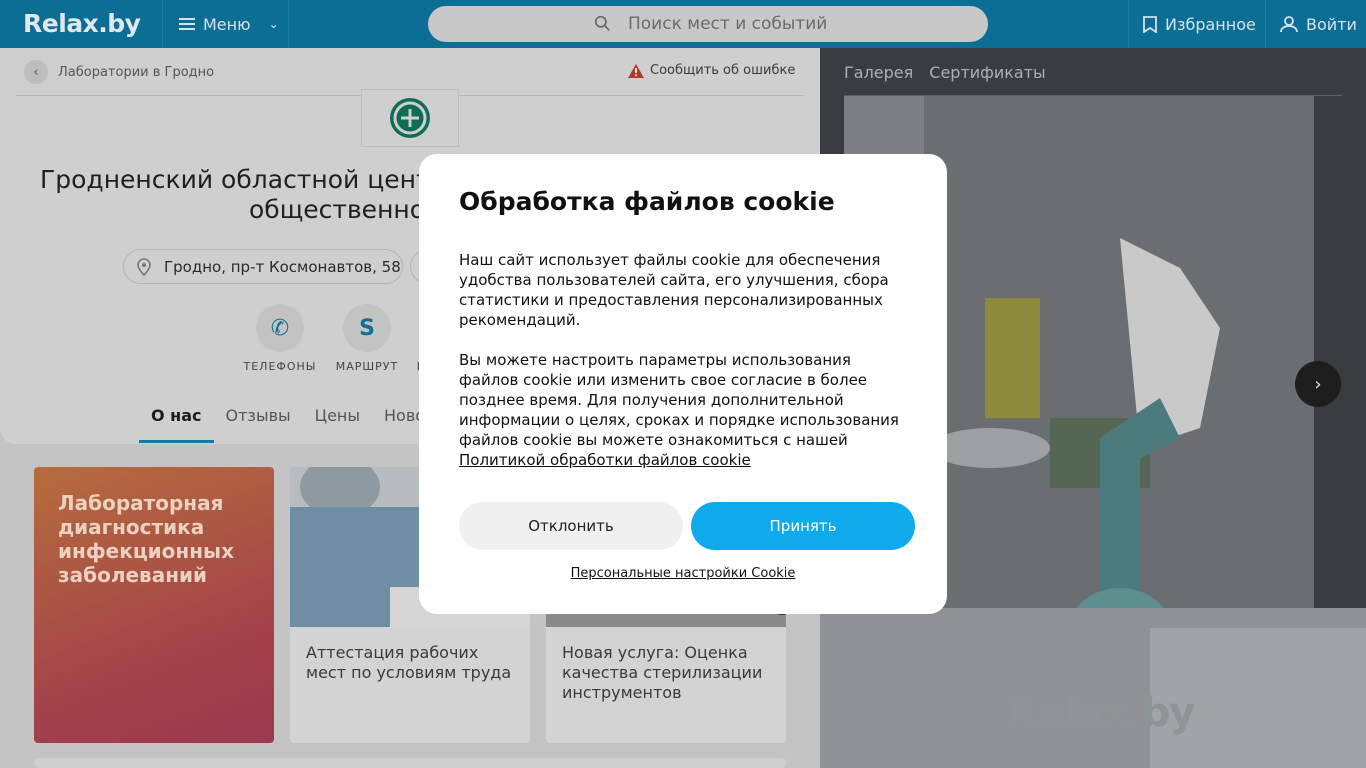 The image size is (1366, 768). What do you see at coordinates (647, 201) in the screenshot?
I see `cookie-title: Обработка файлов cookie` at bounding box center [647, 201].